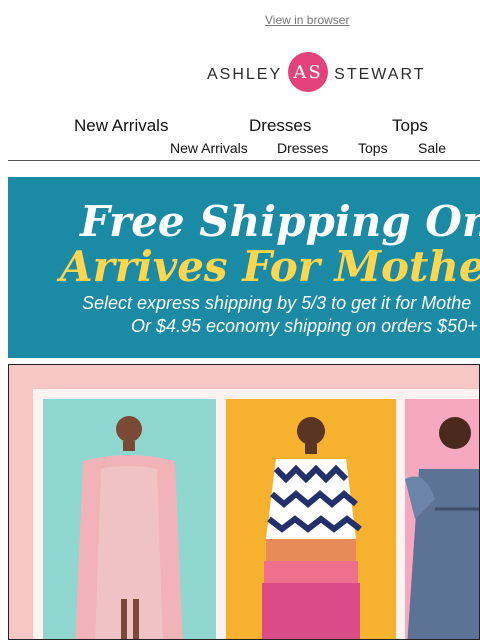 The width and height of the screenshot is (480, 640). What do you see at coordinates (129, 527) in the screenshot?
I see `model-pink-offshoulder-dress-icon` at bounding box center [129, 527].